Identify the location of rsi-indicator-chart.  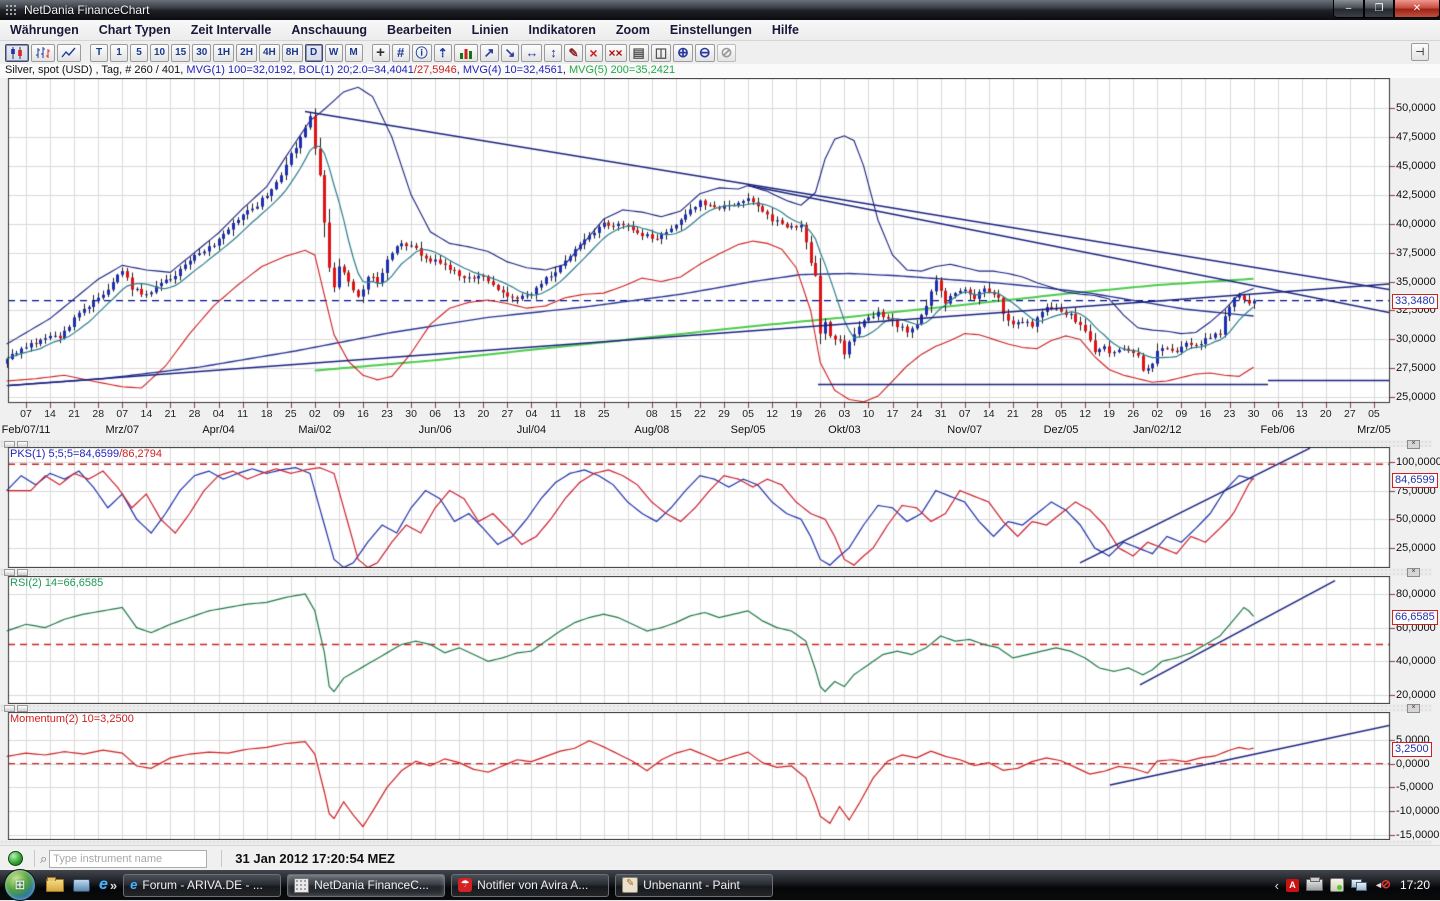
(716, 640).